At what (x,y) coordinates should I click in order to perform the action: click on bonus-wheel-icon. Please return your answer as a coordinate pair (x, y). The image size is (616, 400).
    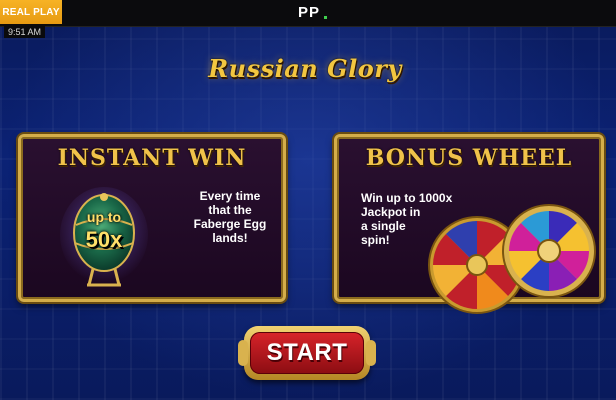
    Looking at the image, I should click on (549, 251).